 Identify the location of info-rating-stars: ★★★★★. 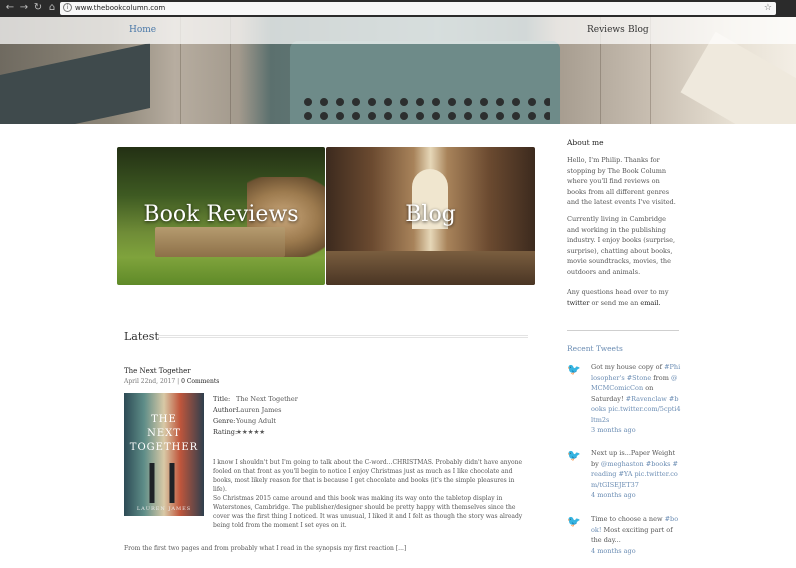
(251, 432).